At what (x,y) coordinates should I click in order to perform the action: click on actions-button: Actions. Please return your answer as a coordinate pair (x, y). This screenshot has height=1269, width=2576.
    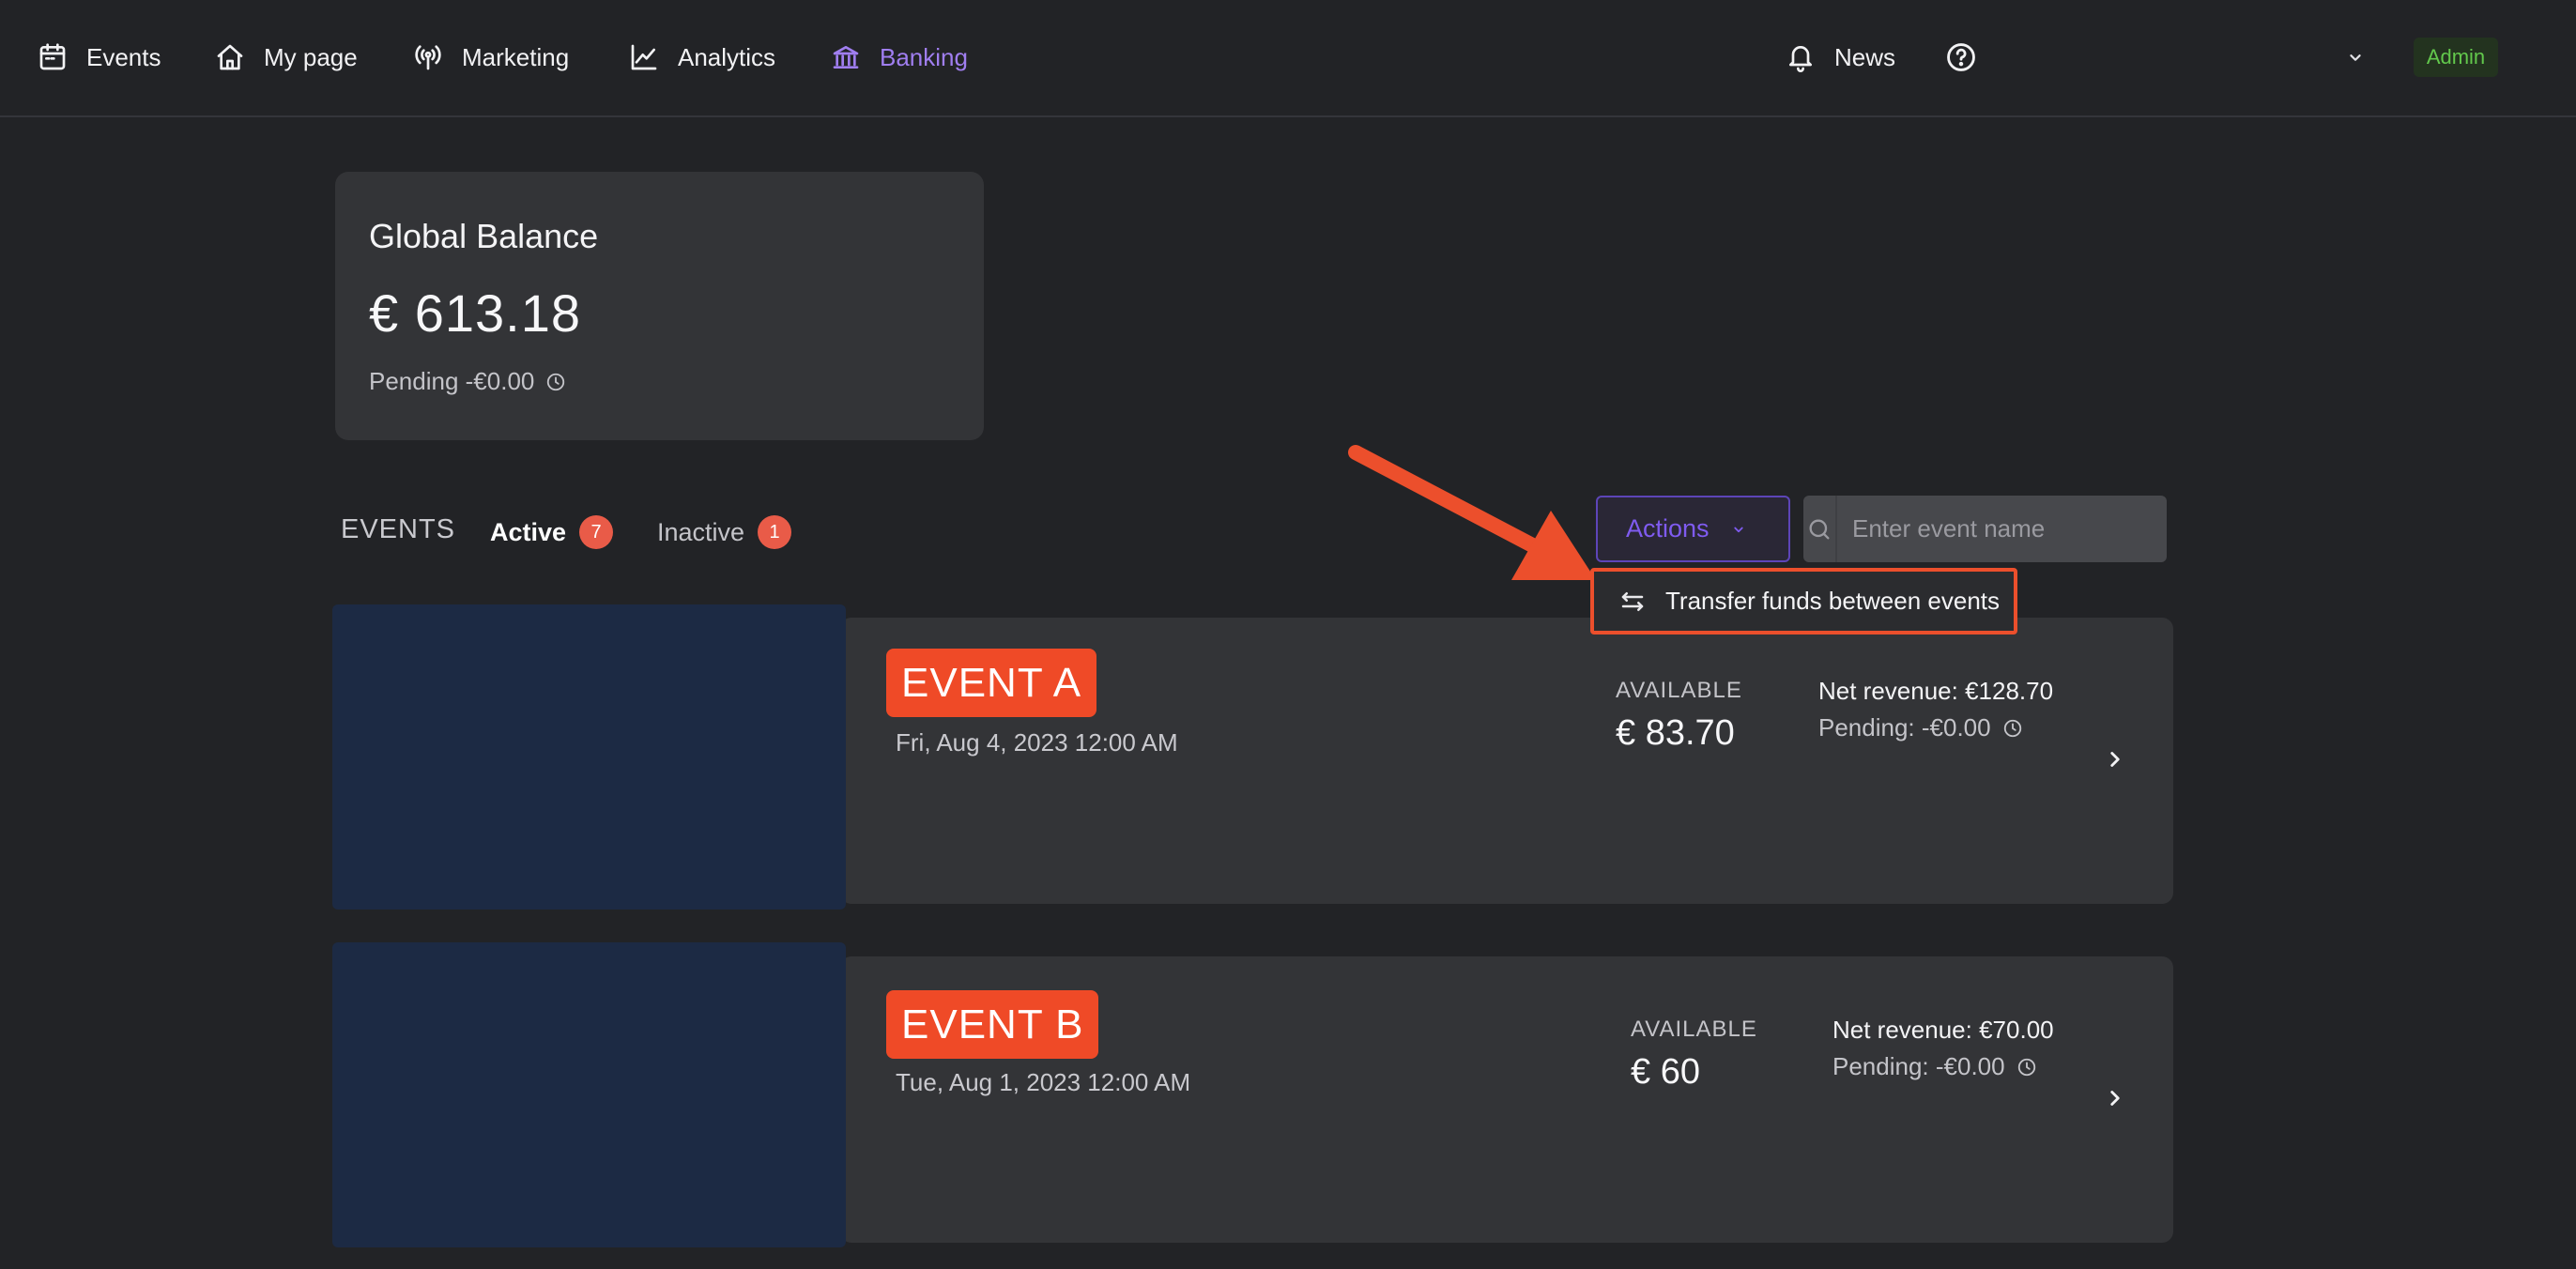
    Looking at the image, I should click on (1693, 529).